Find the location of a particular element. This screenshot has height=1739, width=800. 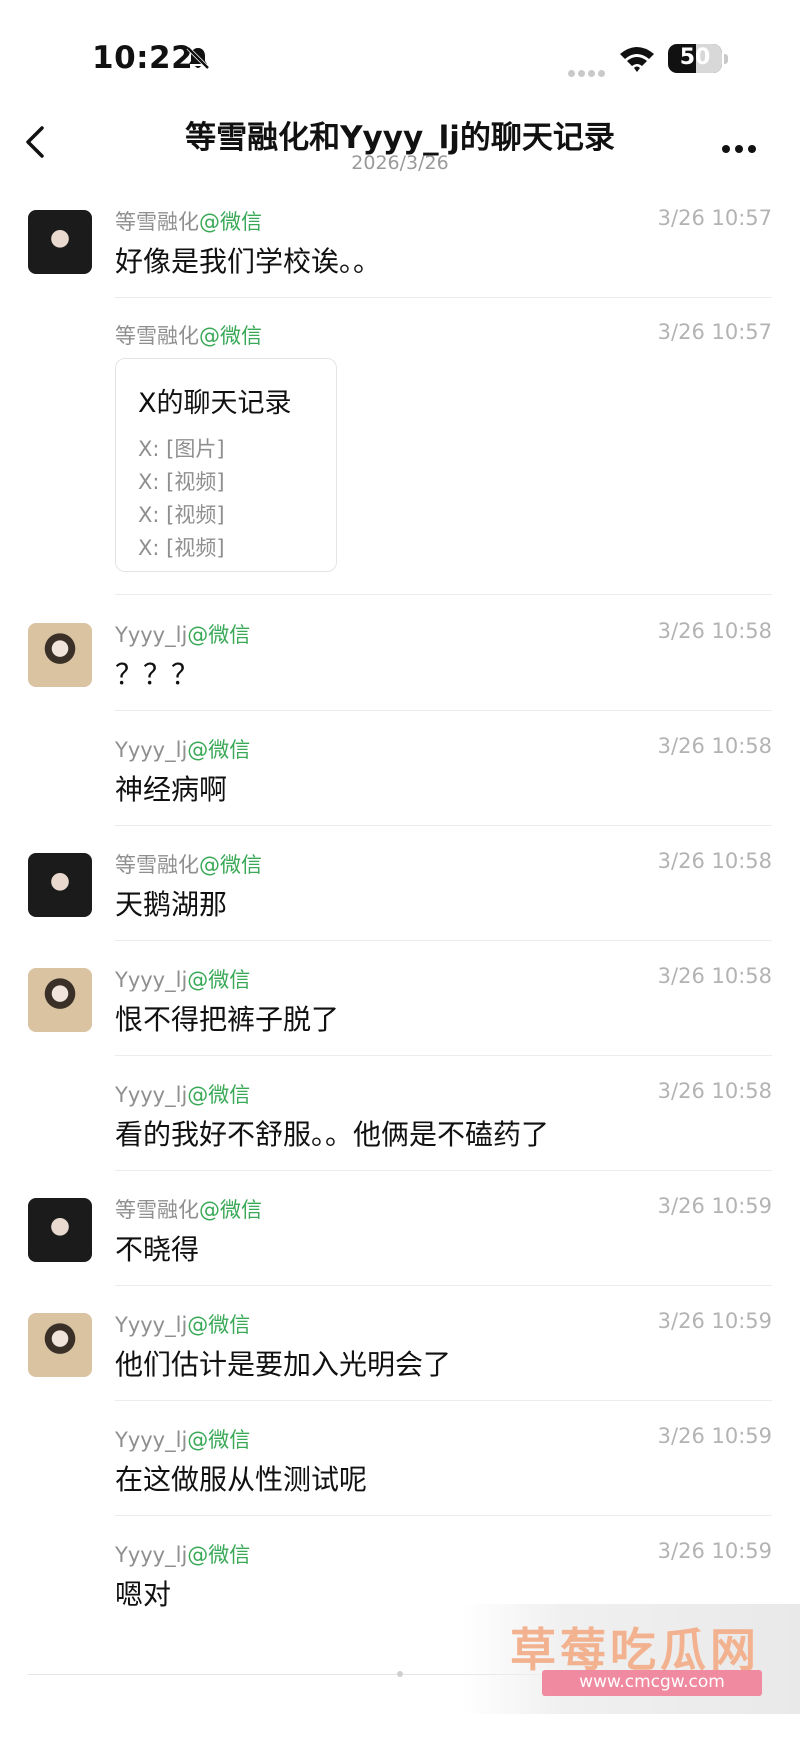

card-line: X: [图片] is located at coordinates (181, 449).